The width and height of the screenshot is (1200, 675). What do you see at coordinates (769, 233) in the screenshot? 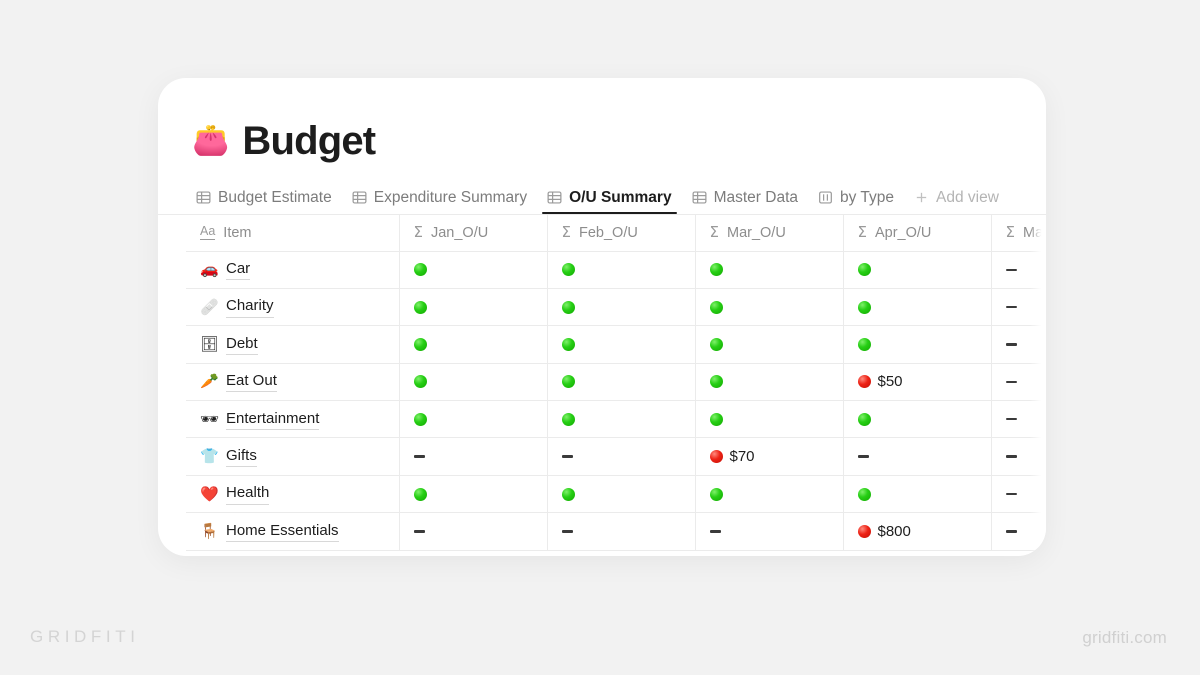
I see `column-header-mar-o-u: Σ Mar_O/U` at bounding box center [769, 233].